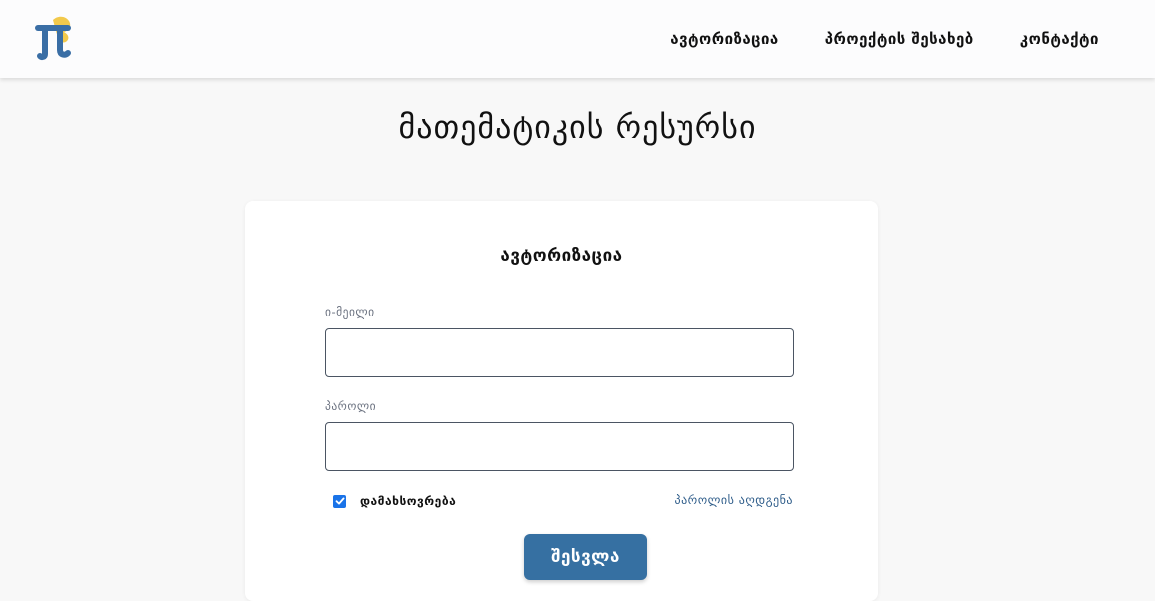 Image resolution: width=1155 pixels, height=601 pixels. I want to click on remember-me: დამახსოვრება, so click(394, 501).